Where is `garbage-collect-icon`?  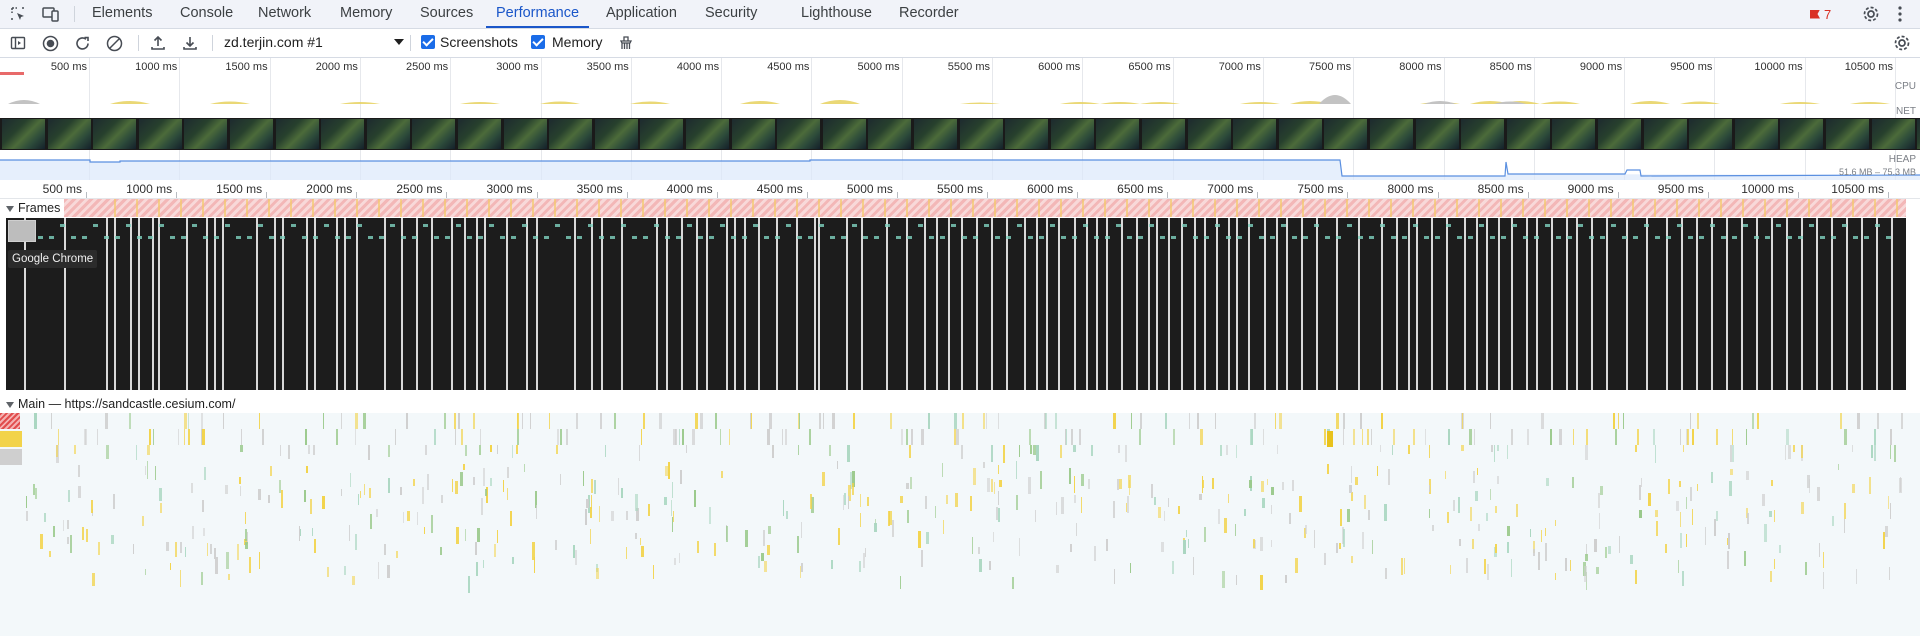
garbage-collect-icon is located at coordinates (626, 43).